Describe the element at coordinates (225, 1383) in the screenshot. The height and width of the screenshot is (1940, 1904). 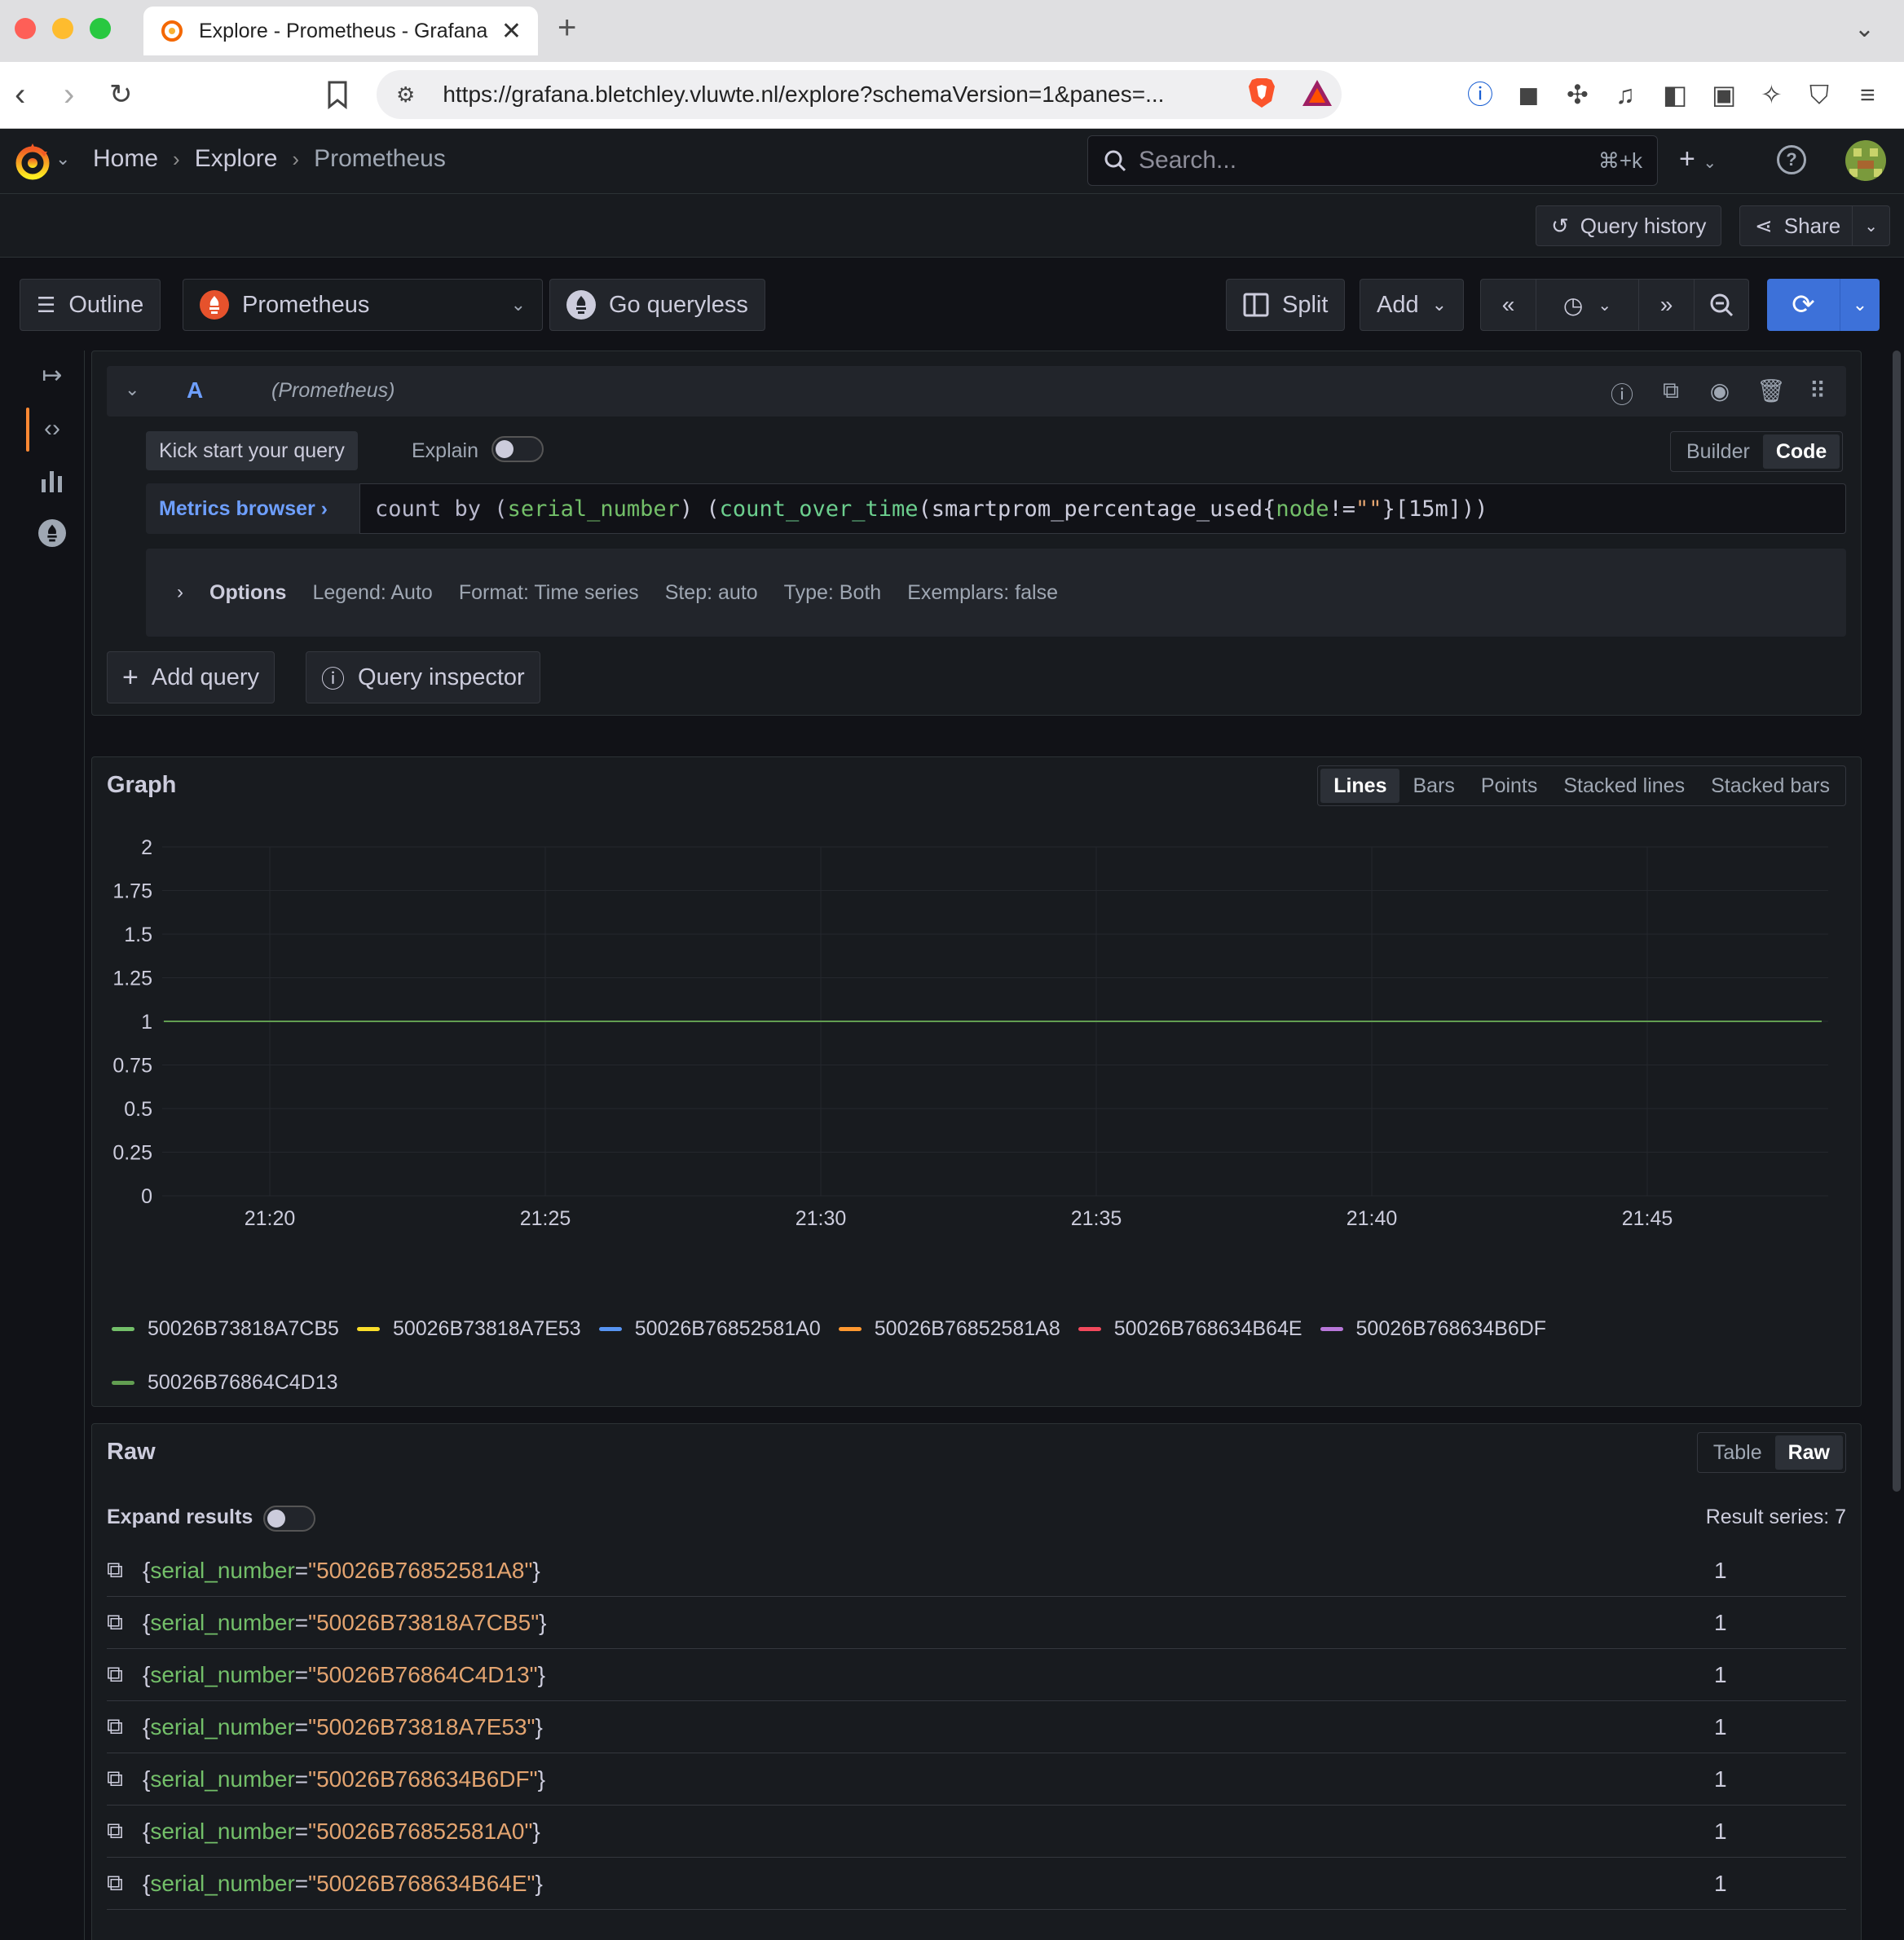
I see `legend-item: 50026B76864C4D13` at that location.